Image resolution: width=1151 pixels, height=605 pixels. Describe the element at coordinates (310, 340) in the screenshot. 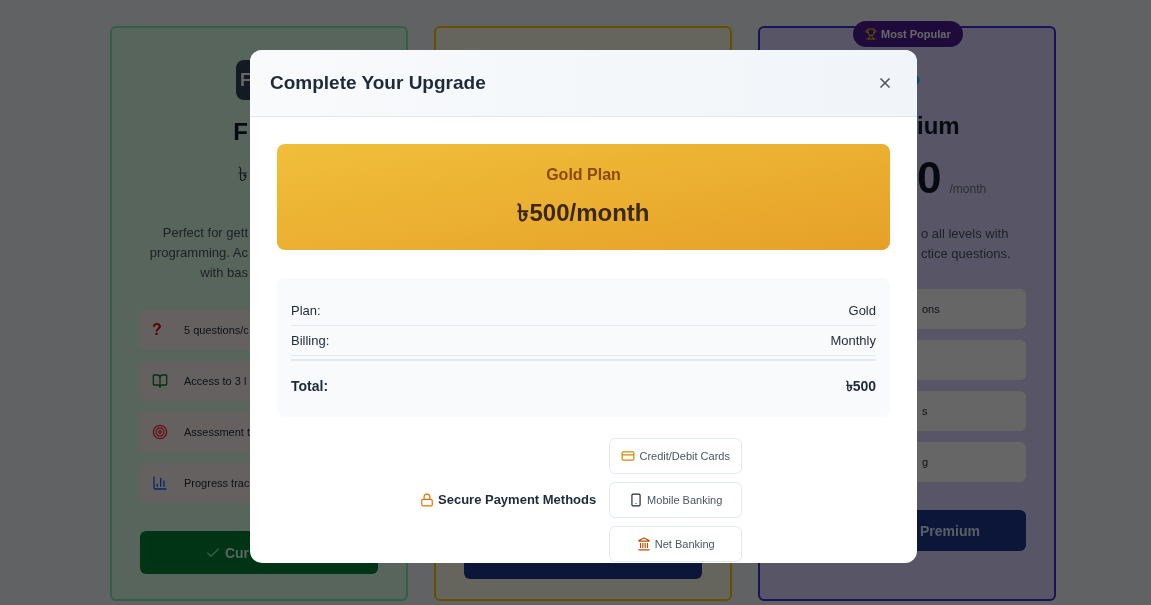

I see `summary-label: Billing:` at that location.